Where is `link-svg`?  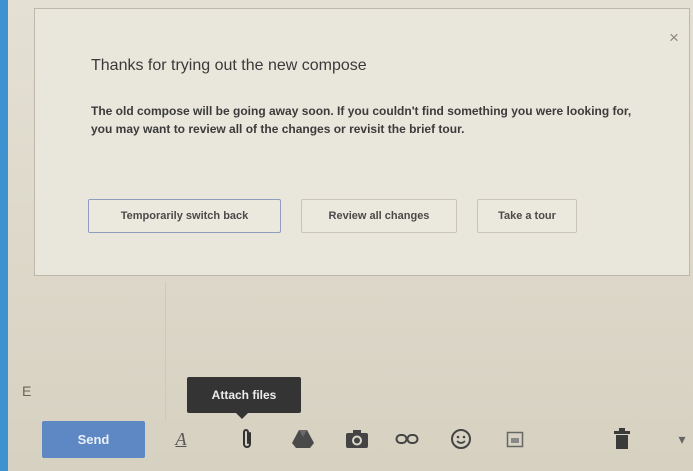
link-svg is located at coordinates (407, 439).